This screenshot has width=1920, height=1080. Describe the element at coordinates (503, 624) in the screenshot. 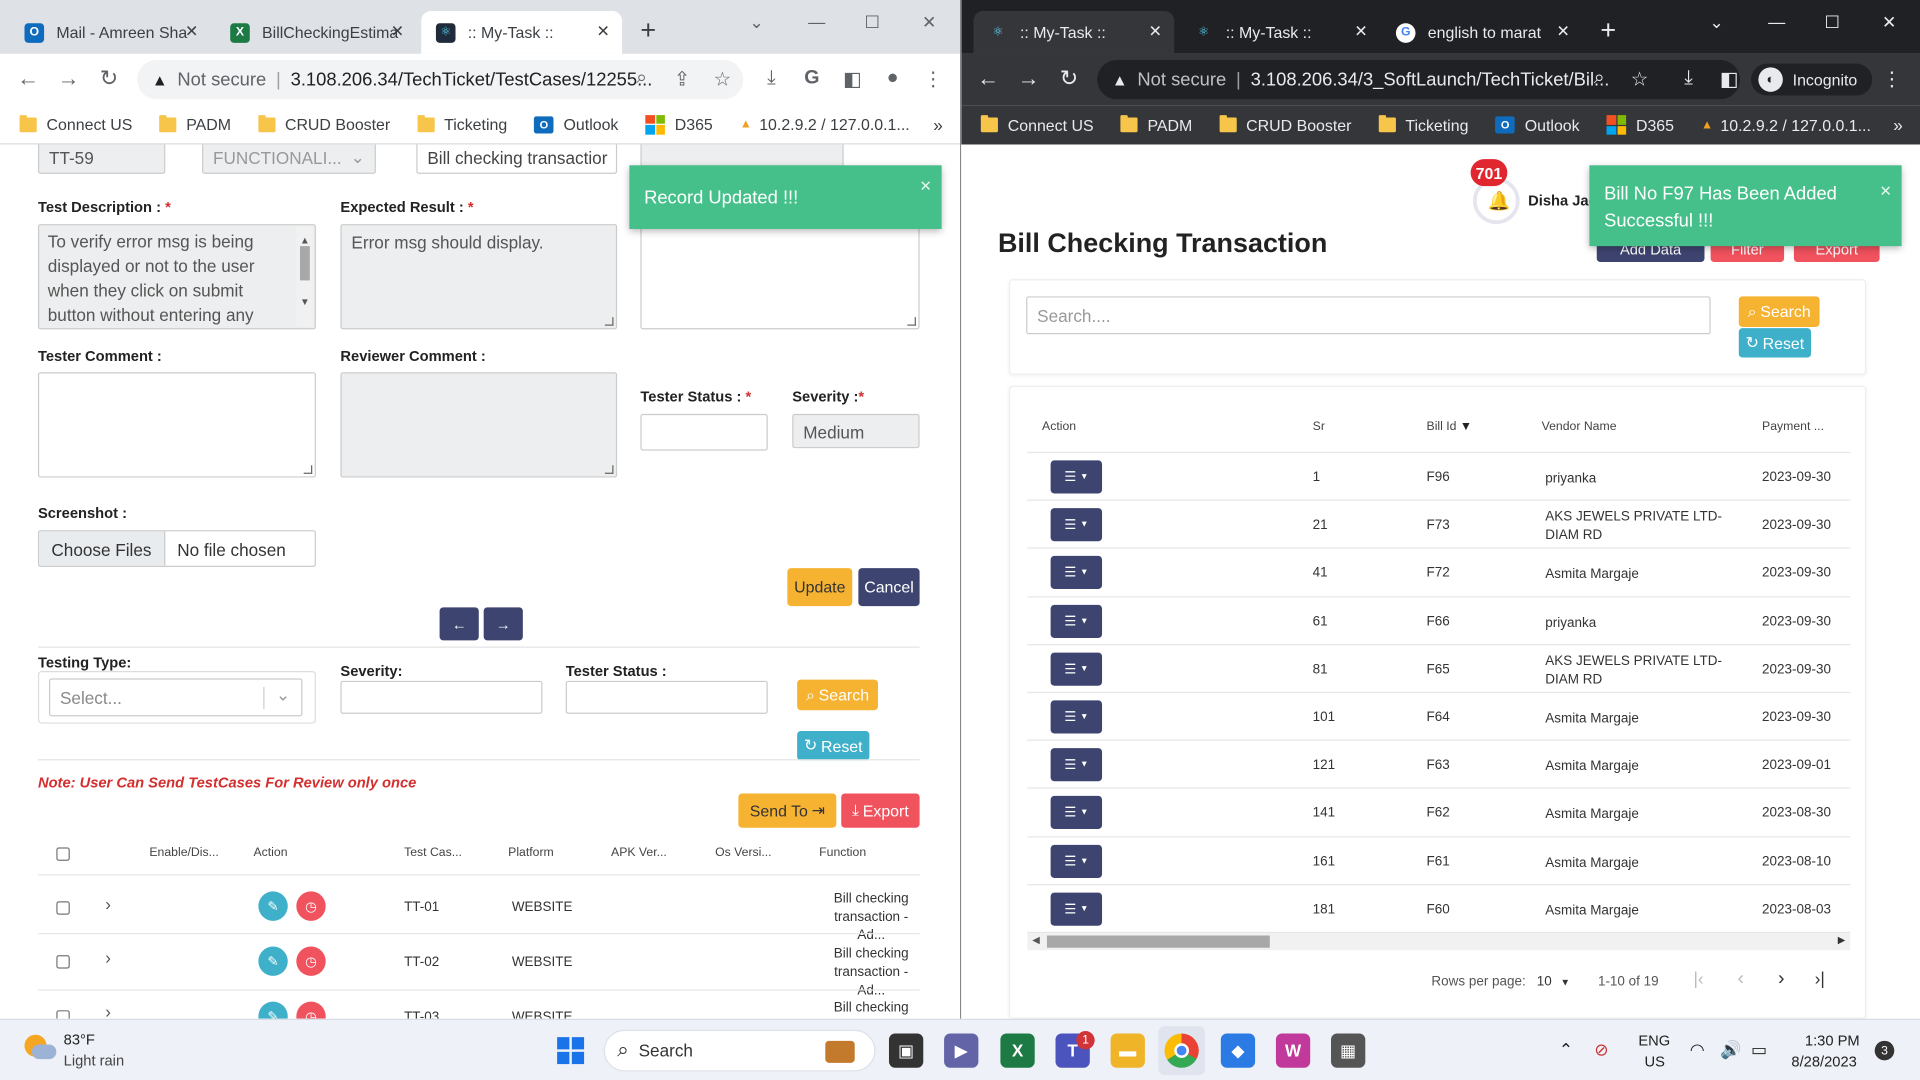

I see `next-arrow-button: →` at that location.